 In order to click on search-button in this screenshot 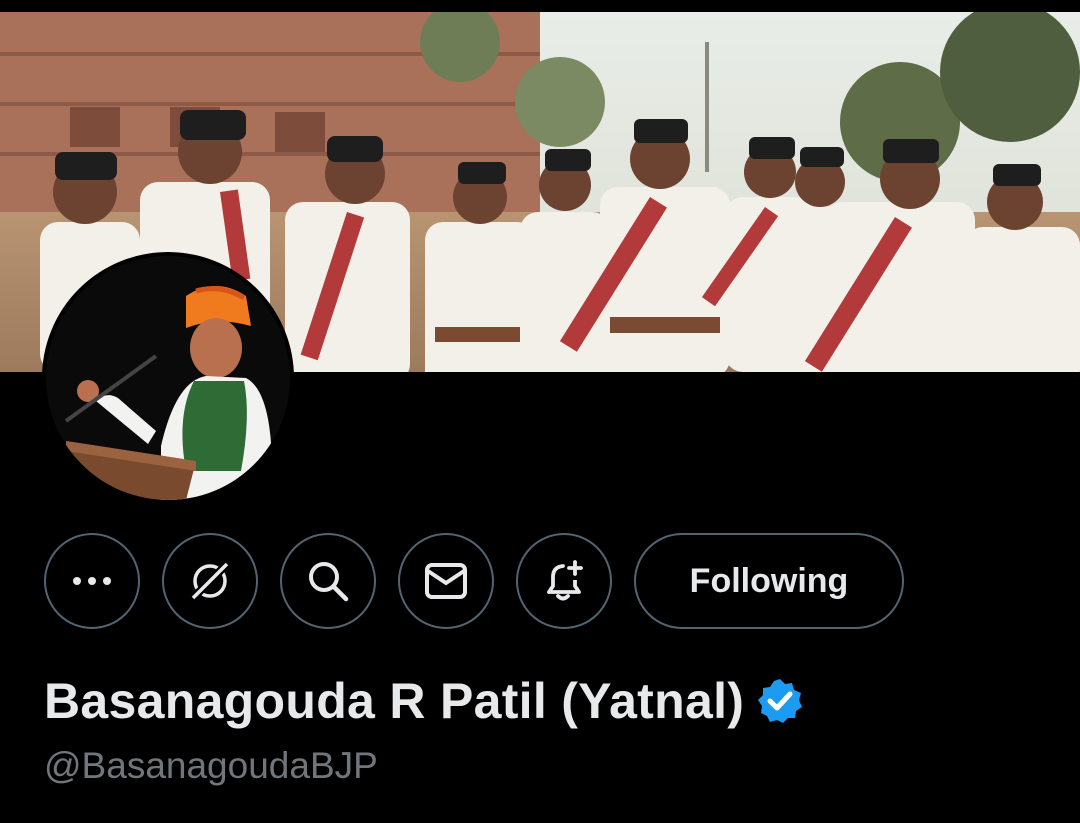, I will do `click(328, 581)`.